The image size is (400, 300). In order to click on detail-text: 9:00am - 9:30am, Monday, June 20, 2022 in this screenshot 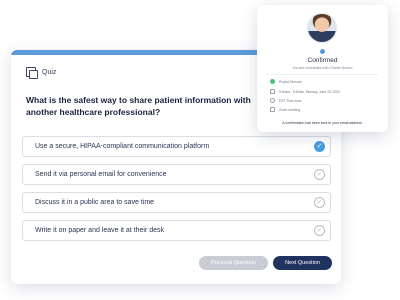, I will do `click(309, 91)`.